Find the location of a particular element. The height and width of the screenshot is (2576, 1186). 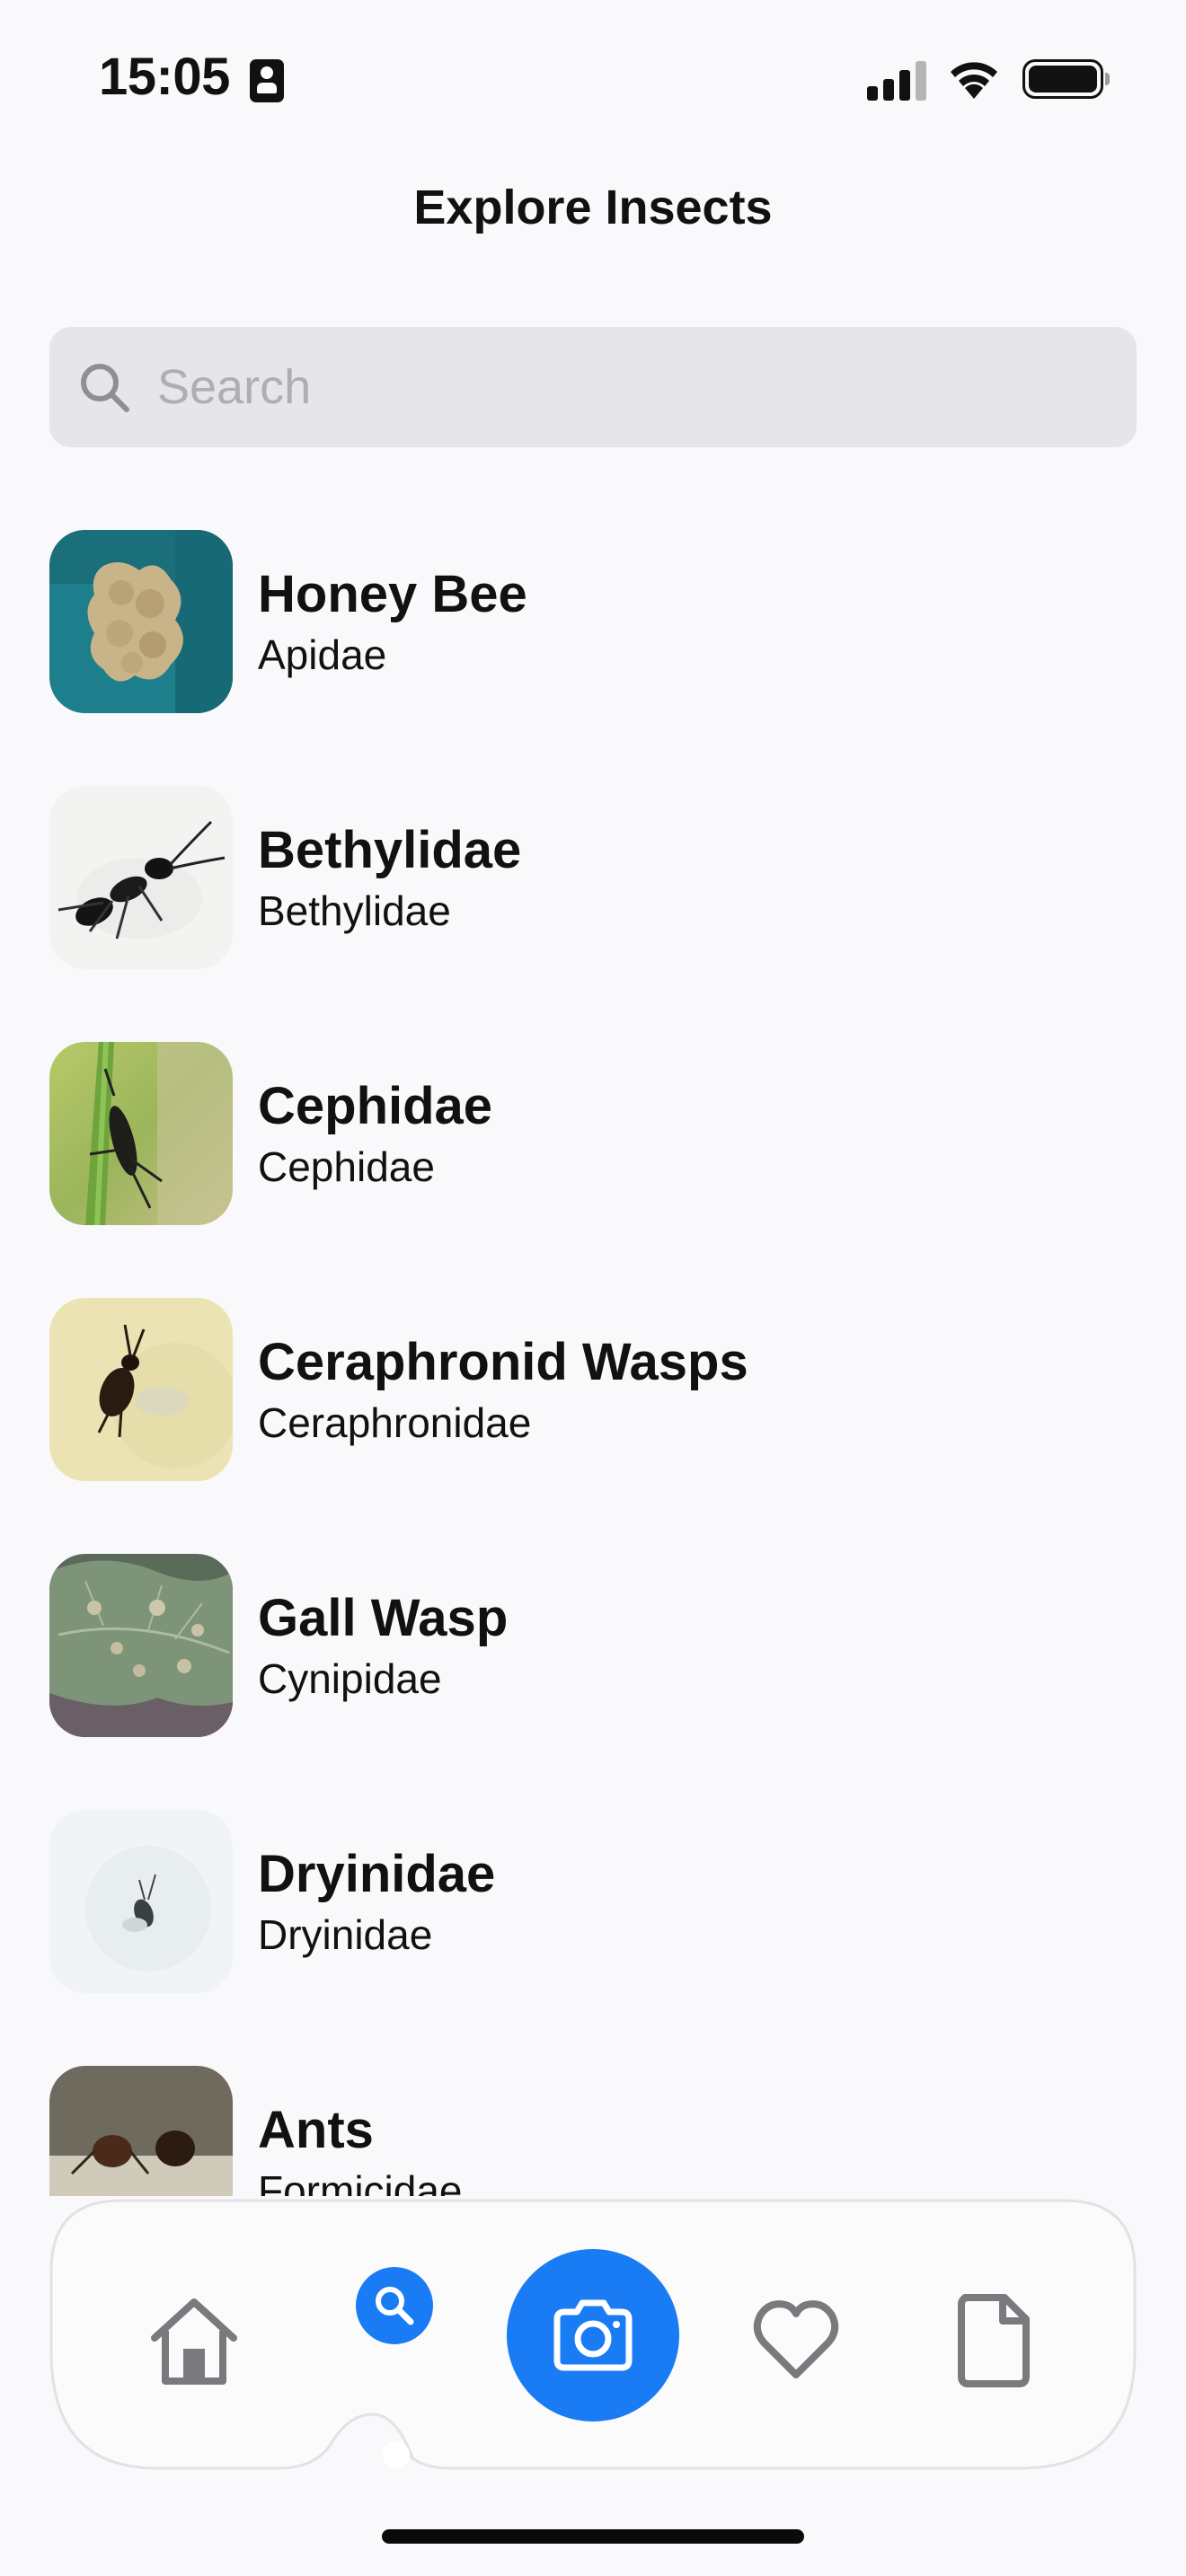

insect-name: Dryinidae is located at coordinates (377, 1874).